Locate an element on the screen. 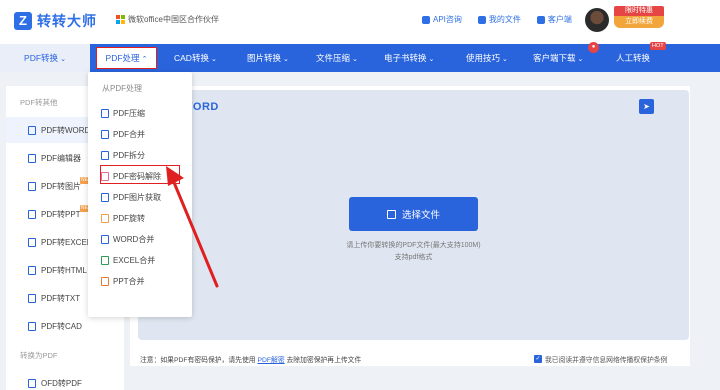 The width and height of the screenshot is (720, 390). download-icon is located at coordinates (540, 19).